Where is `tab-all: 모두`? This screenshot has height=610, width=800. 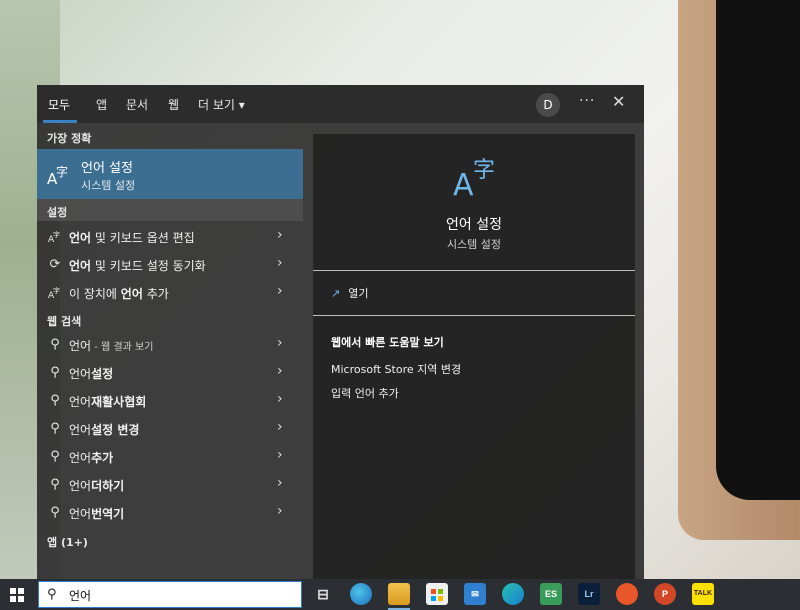 tab-all: 모두 is located at coordinates (59, 104).